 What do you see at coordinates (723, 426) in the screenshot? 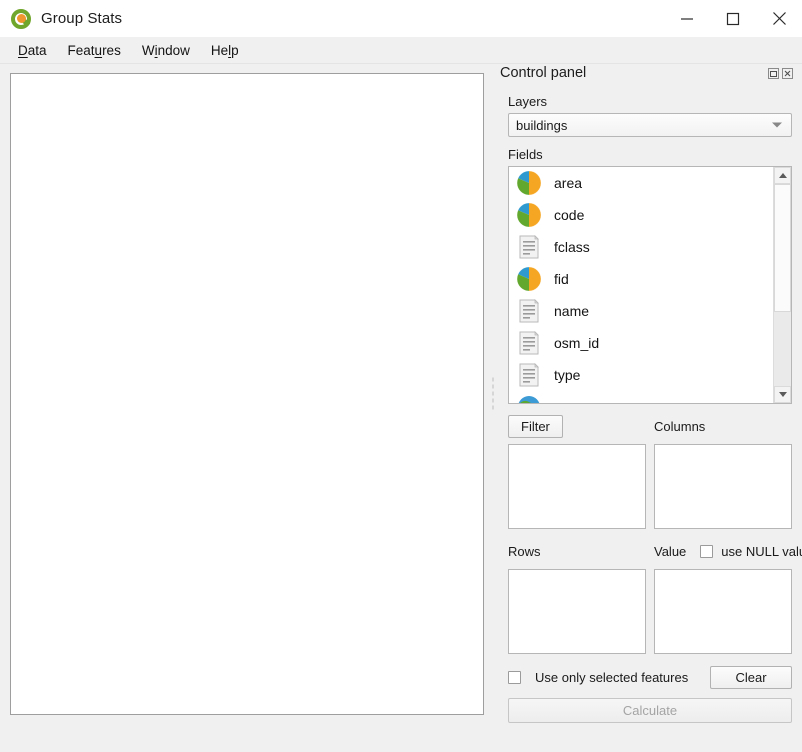
I see `columns-header: Columns` at bounding box center [723, 426].